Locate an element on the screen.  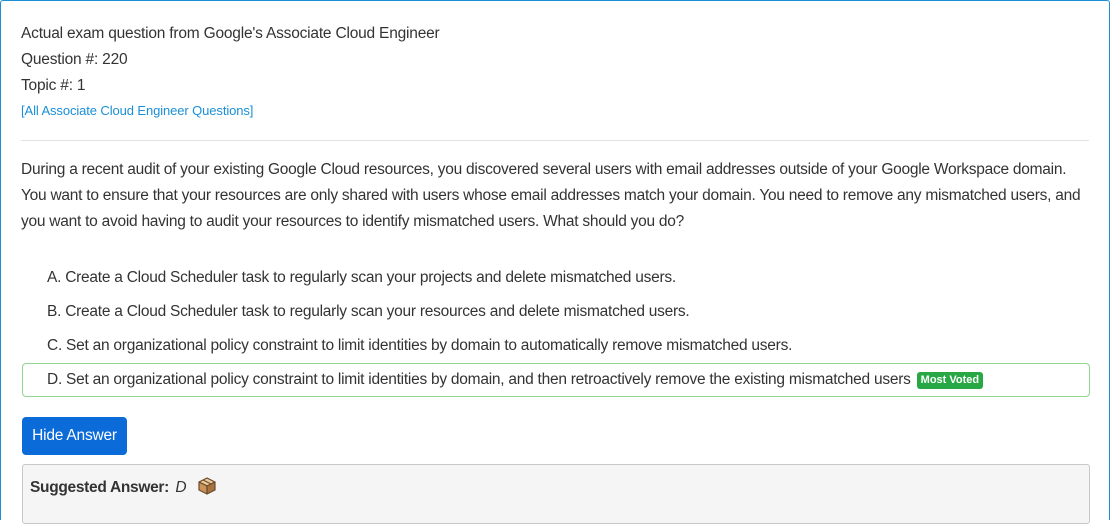
suggested-answer-line: Suggested Answer: D is located at coordinates (123, 490).